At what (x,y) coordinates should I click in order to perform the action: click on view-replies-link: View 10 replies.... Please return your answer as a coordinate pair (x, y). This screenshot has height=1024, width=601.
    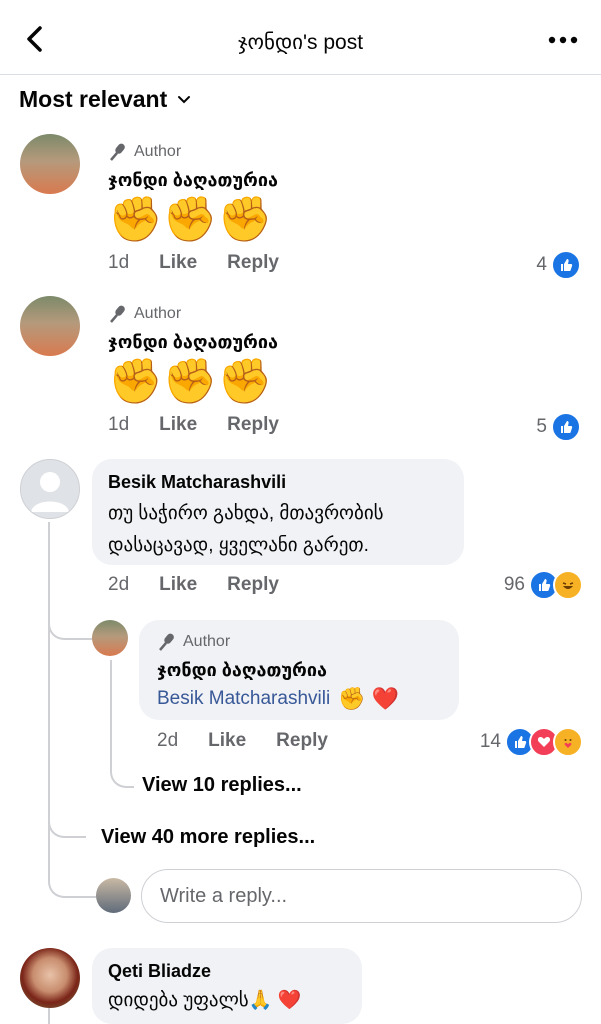
    Looking at the image, I should click on (222, 785).